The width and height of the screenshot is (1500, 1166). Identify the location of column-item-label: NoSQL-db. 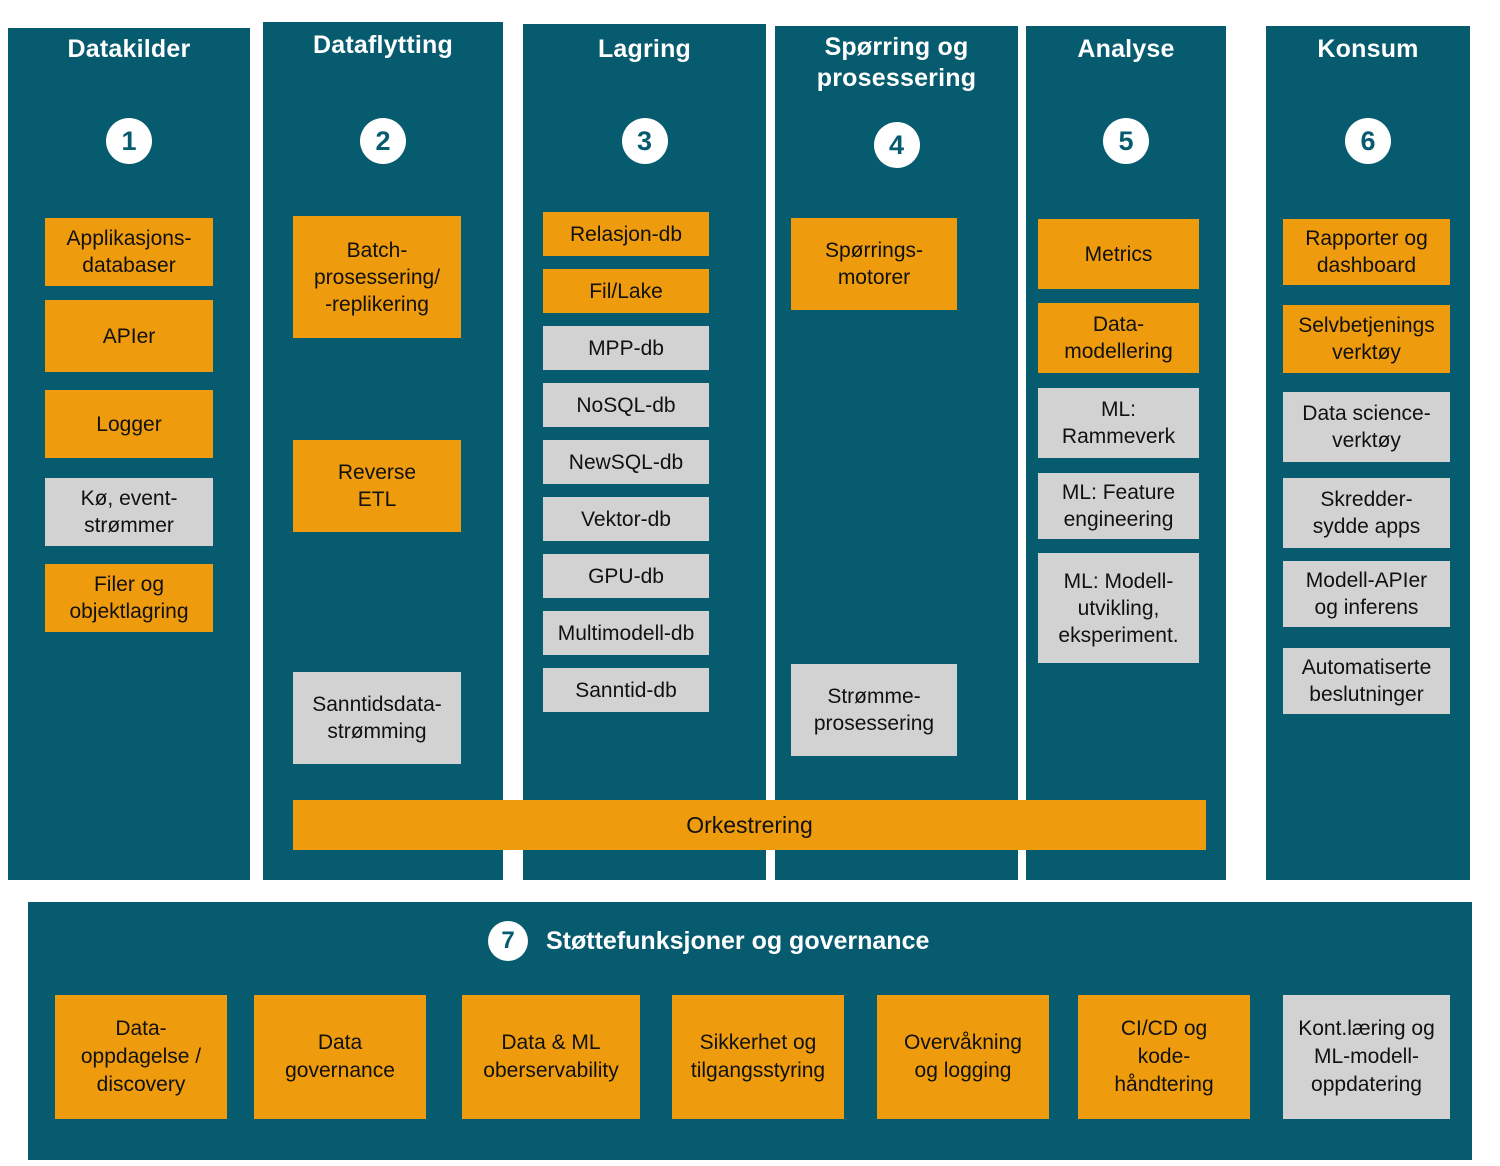
(626, 405).